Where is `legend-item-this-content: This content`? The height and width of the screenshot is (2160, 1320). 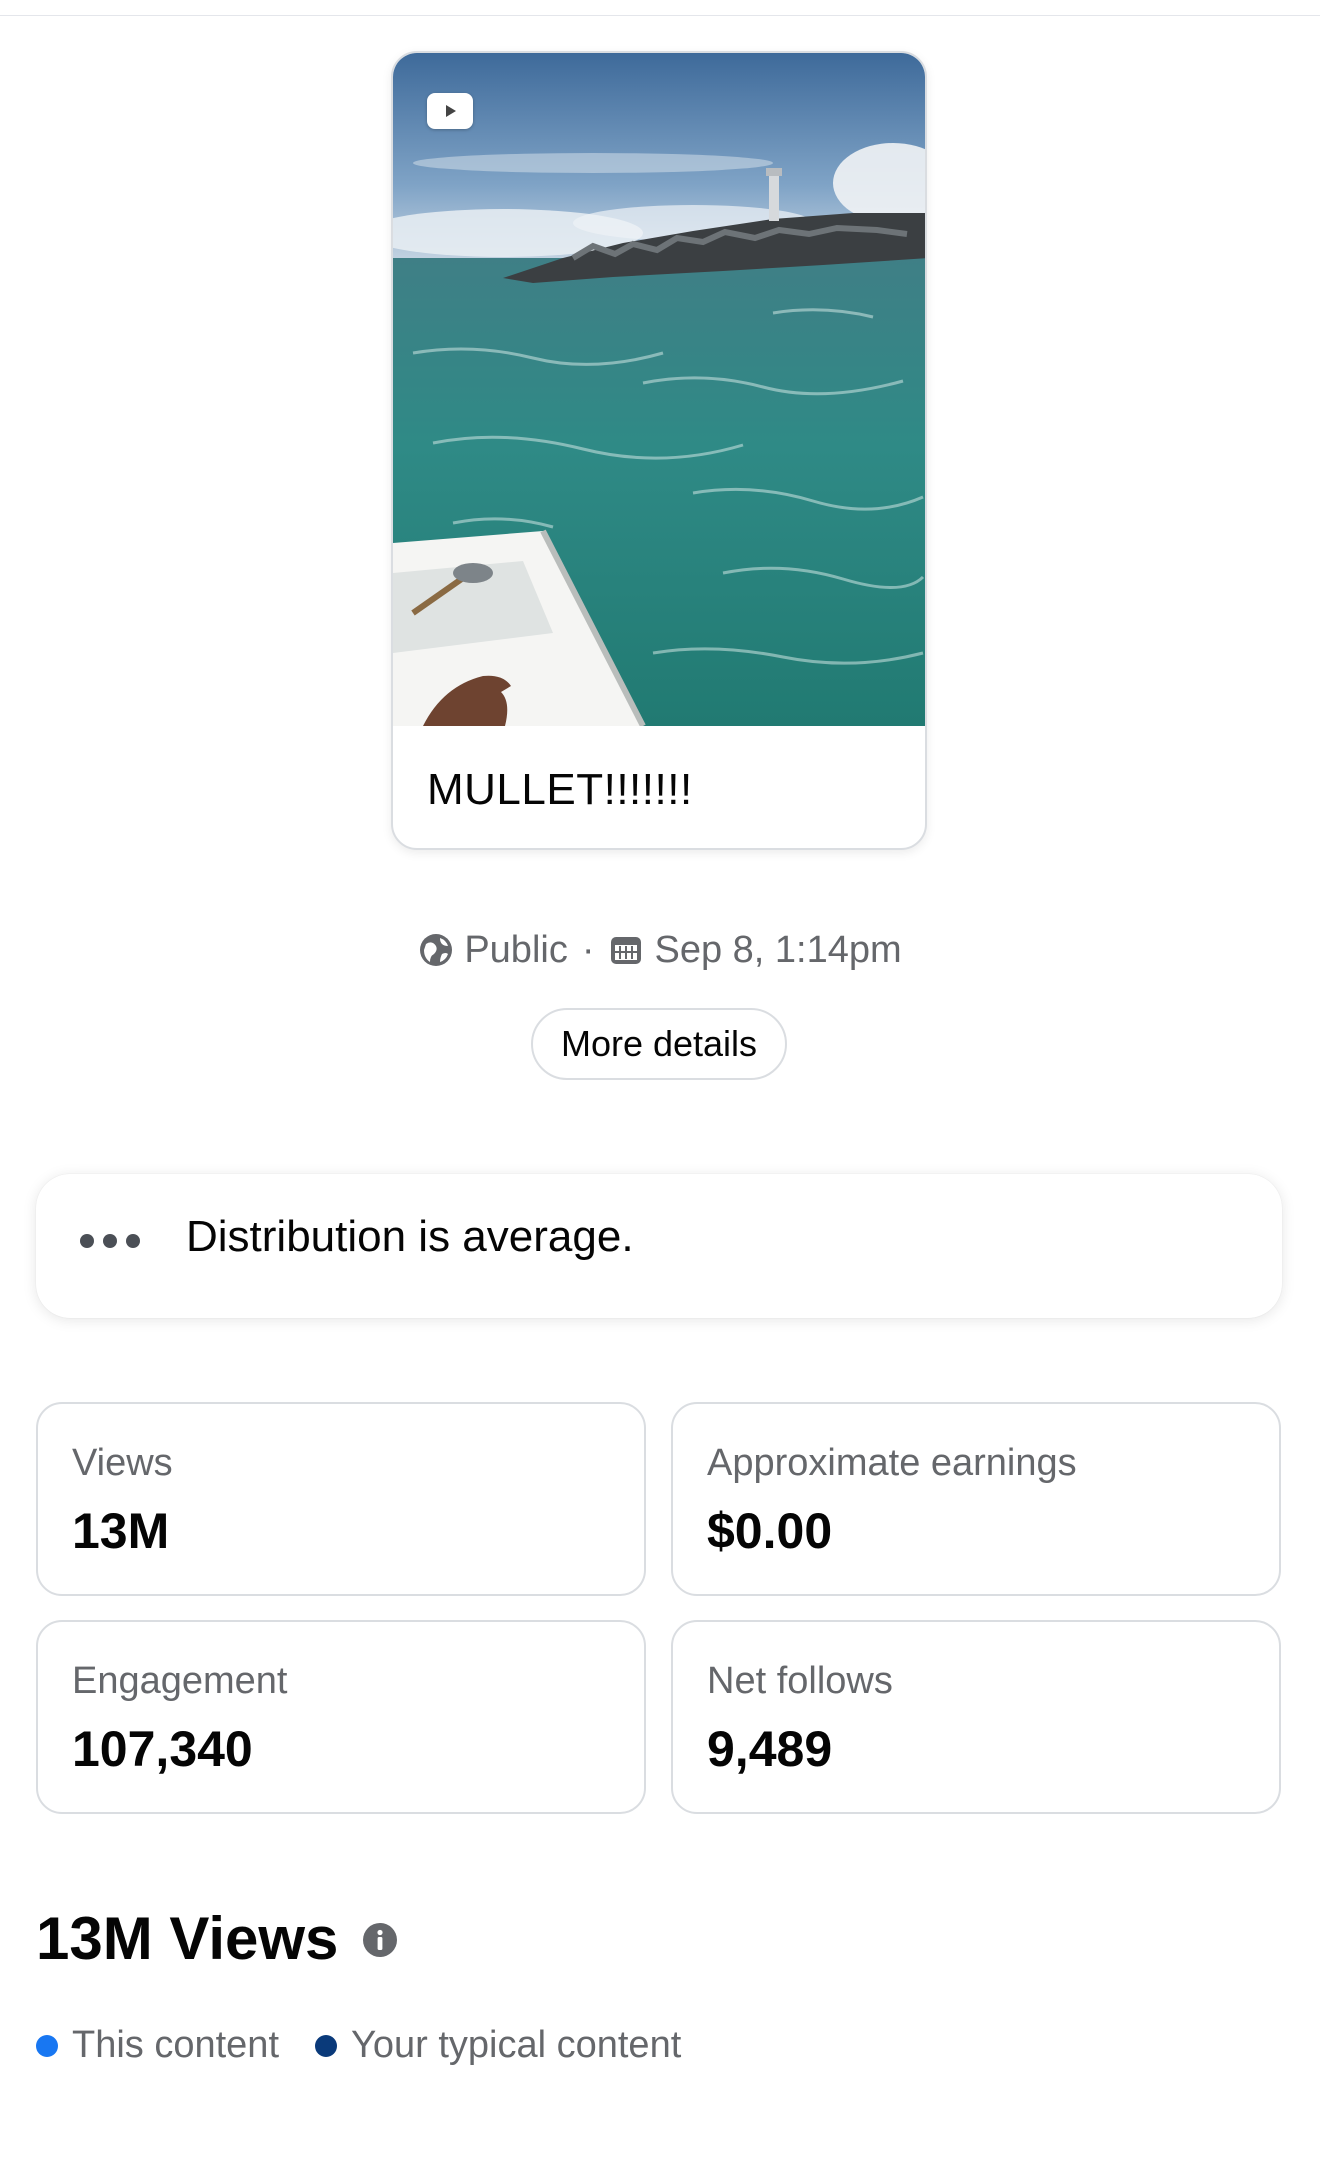
legend-item-this-content: This content is located at coordinates (157, 2045).